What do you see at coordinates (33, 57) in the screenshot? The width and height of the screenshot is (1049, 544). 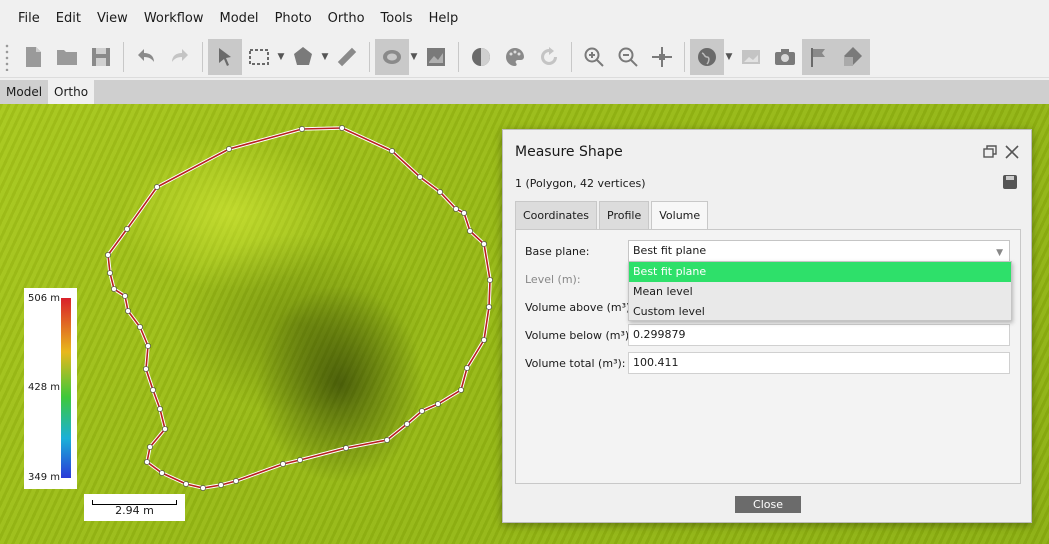 I see `new-file-icon` at bounding box center [33, 57].